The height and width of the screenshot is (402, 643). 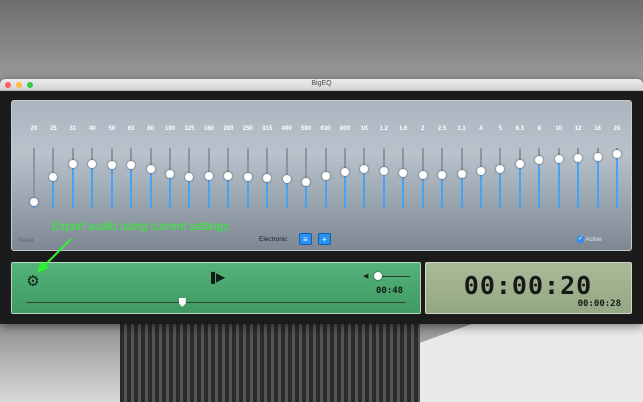 I want to click on preset-name: Electronic, so click(x=273, y=239).